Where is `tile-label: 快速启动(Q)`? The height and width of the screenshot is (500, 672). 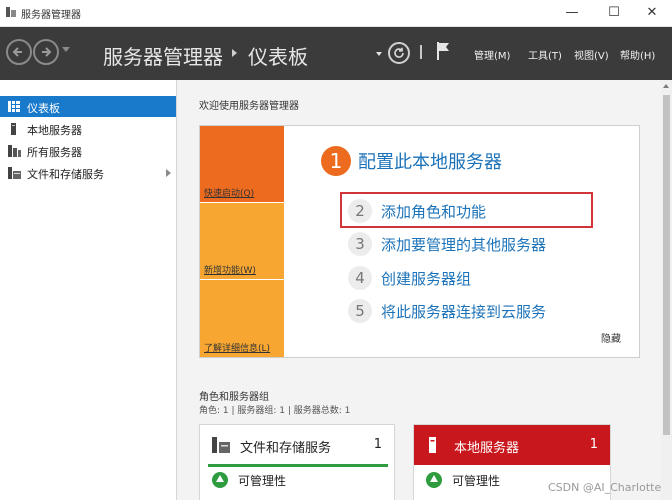 tile-label: 快速启动(Q) is located at coordinates (229, 194).